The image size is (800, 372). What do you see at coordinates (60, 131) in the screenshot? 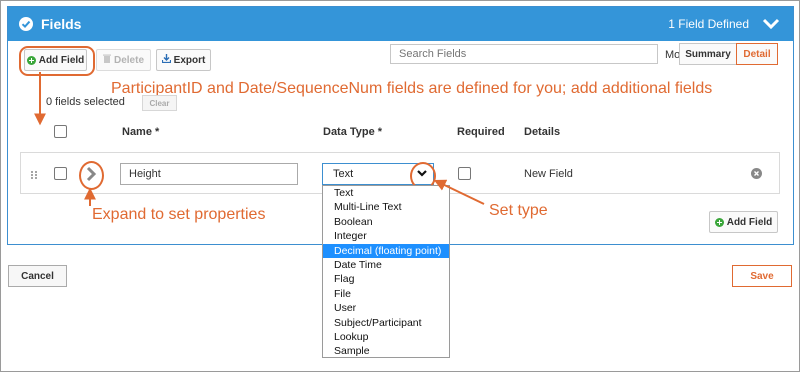
I see `select-all-checkbox` at bounding box center [60, 131].